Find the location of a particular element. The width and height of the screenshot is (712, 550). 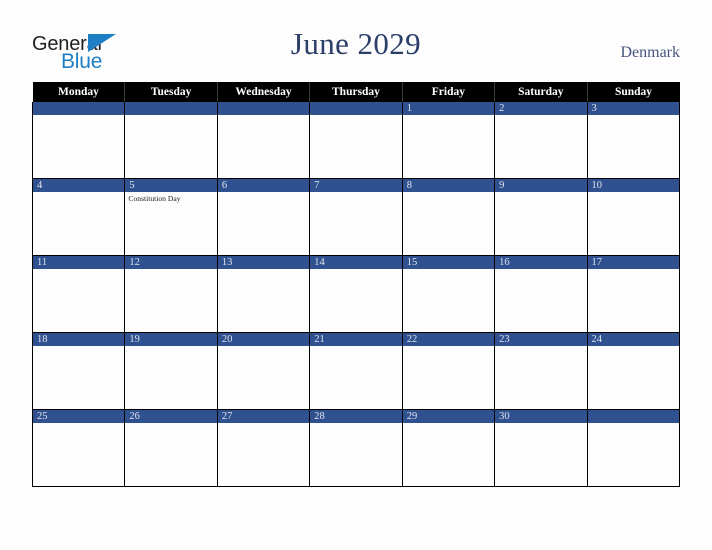

day-number: 9 is located at coordinates (541, 185).